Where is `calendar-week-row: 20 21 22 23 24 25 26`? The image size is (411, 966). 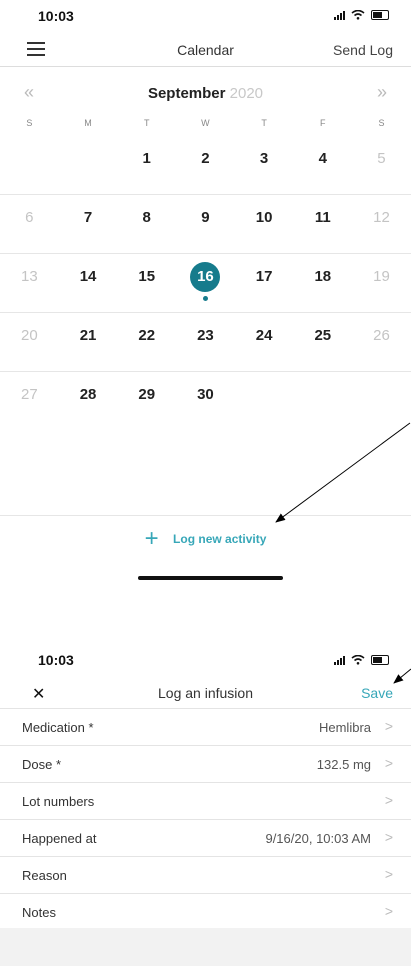 calendar-week-row: 20 21 22 23 24 25 26 is located at coordinates (205, 342).